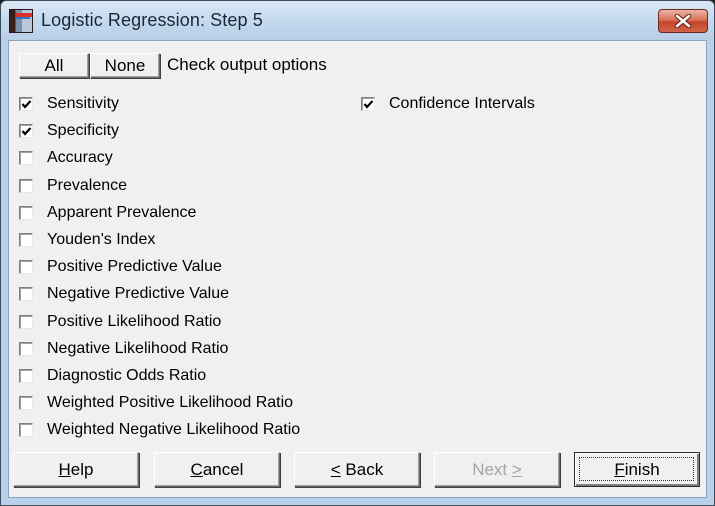  I want to click on select-all-button: All, so click(54, 65).